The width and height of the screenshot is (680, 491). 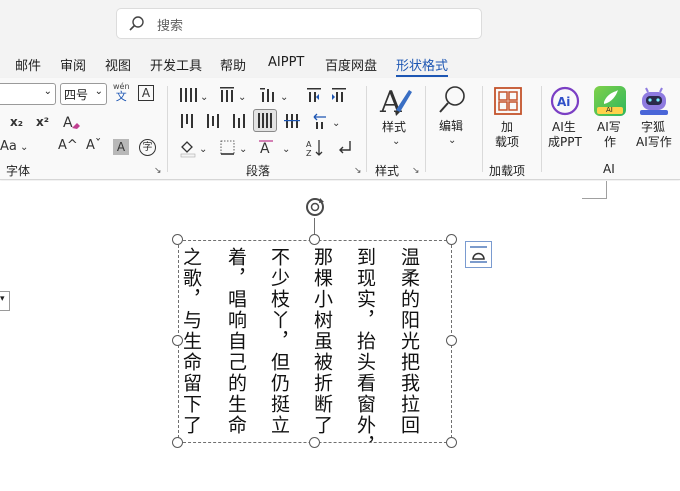 What do you see at coordinates (121, 96) in the screenshot?
I see `phonetic-bottom: 文` at bounding box center [121, 96].